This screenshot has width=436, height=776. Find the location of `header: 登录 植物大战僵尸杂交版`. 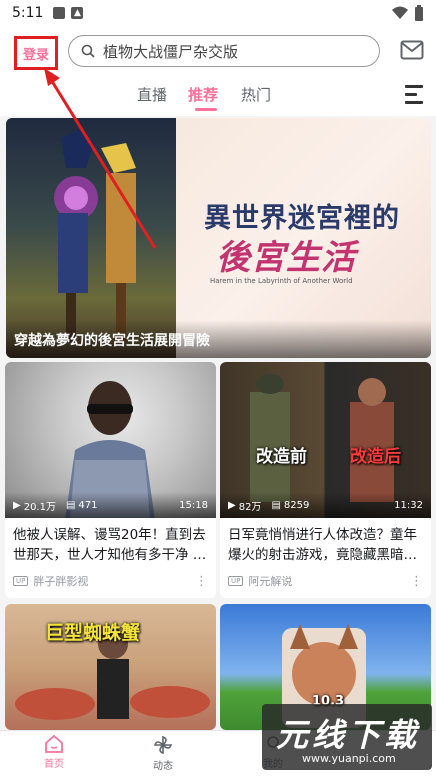

header: 登录 植物大战僵尸杂交版 is located at coordinates (218, 51).